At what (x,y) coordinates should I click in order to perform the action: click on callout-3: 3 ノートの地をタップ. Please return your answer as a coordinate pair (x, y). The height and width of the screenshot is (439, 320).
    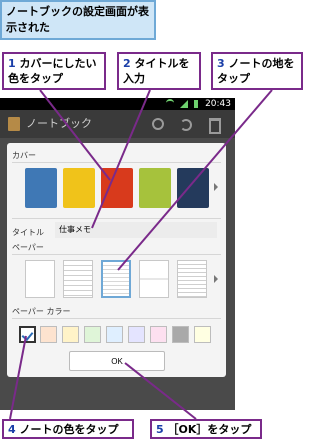
    Looking at the image, I should click on (257, 71).